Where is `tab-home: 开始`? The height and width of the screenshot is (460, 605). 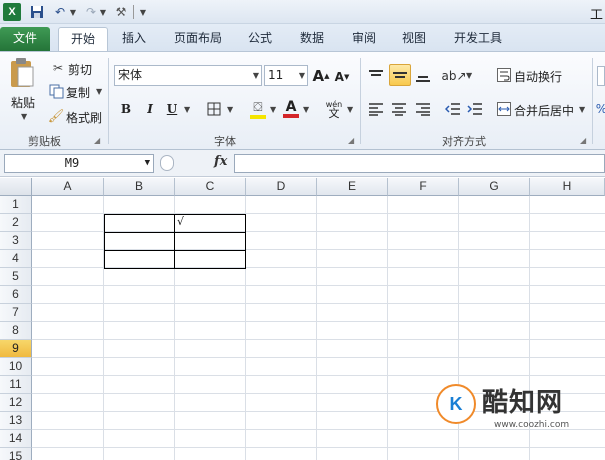 tab-home: 开始 is located at coordinates (83, 39).